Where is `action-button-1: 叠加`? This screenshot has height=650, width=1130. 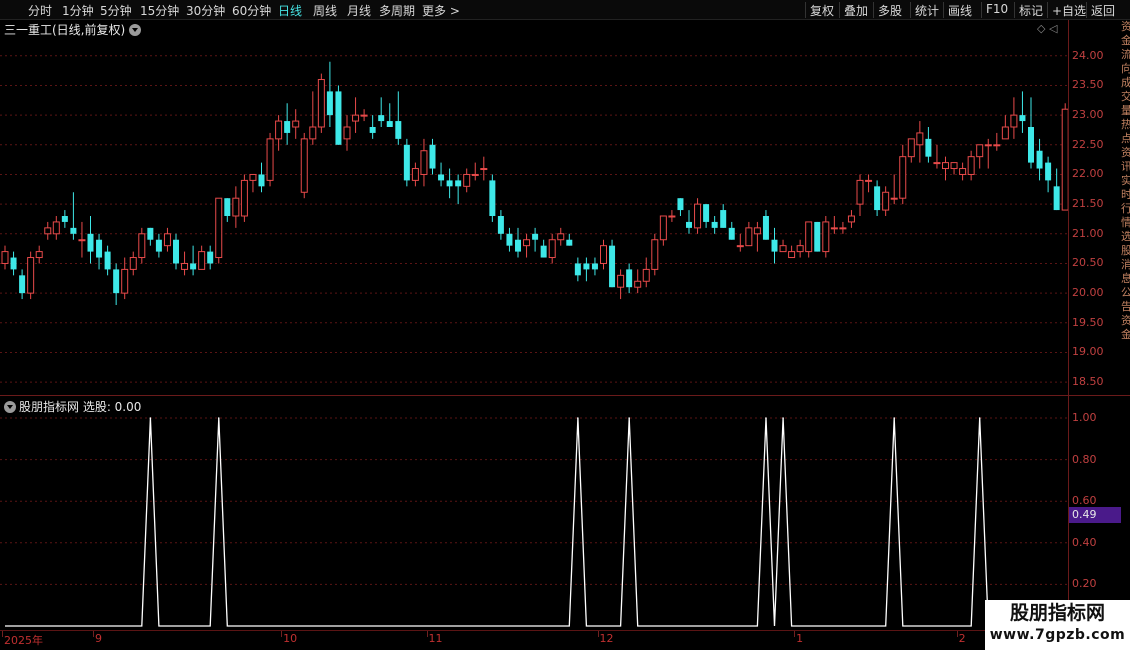
action-button-1: 叠加 is located at coordinates (856, 10).